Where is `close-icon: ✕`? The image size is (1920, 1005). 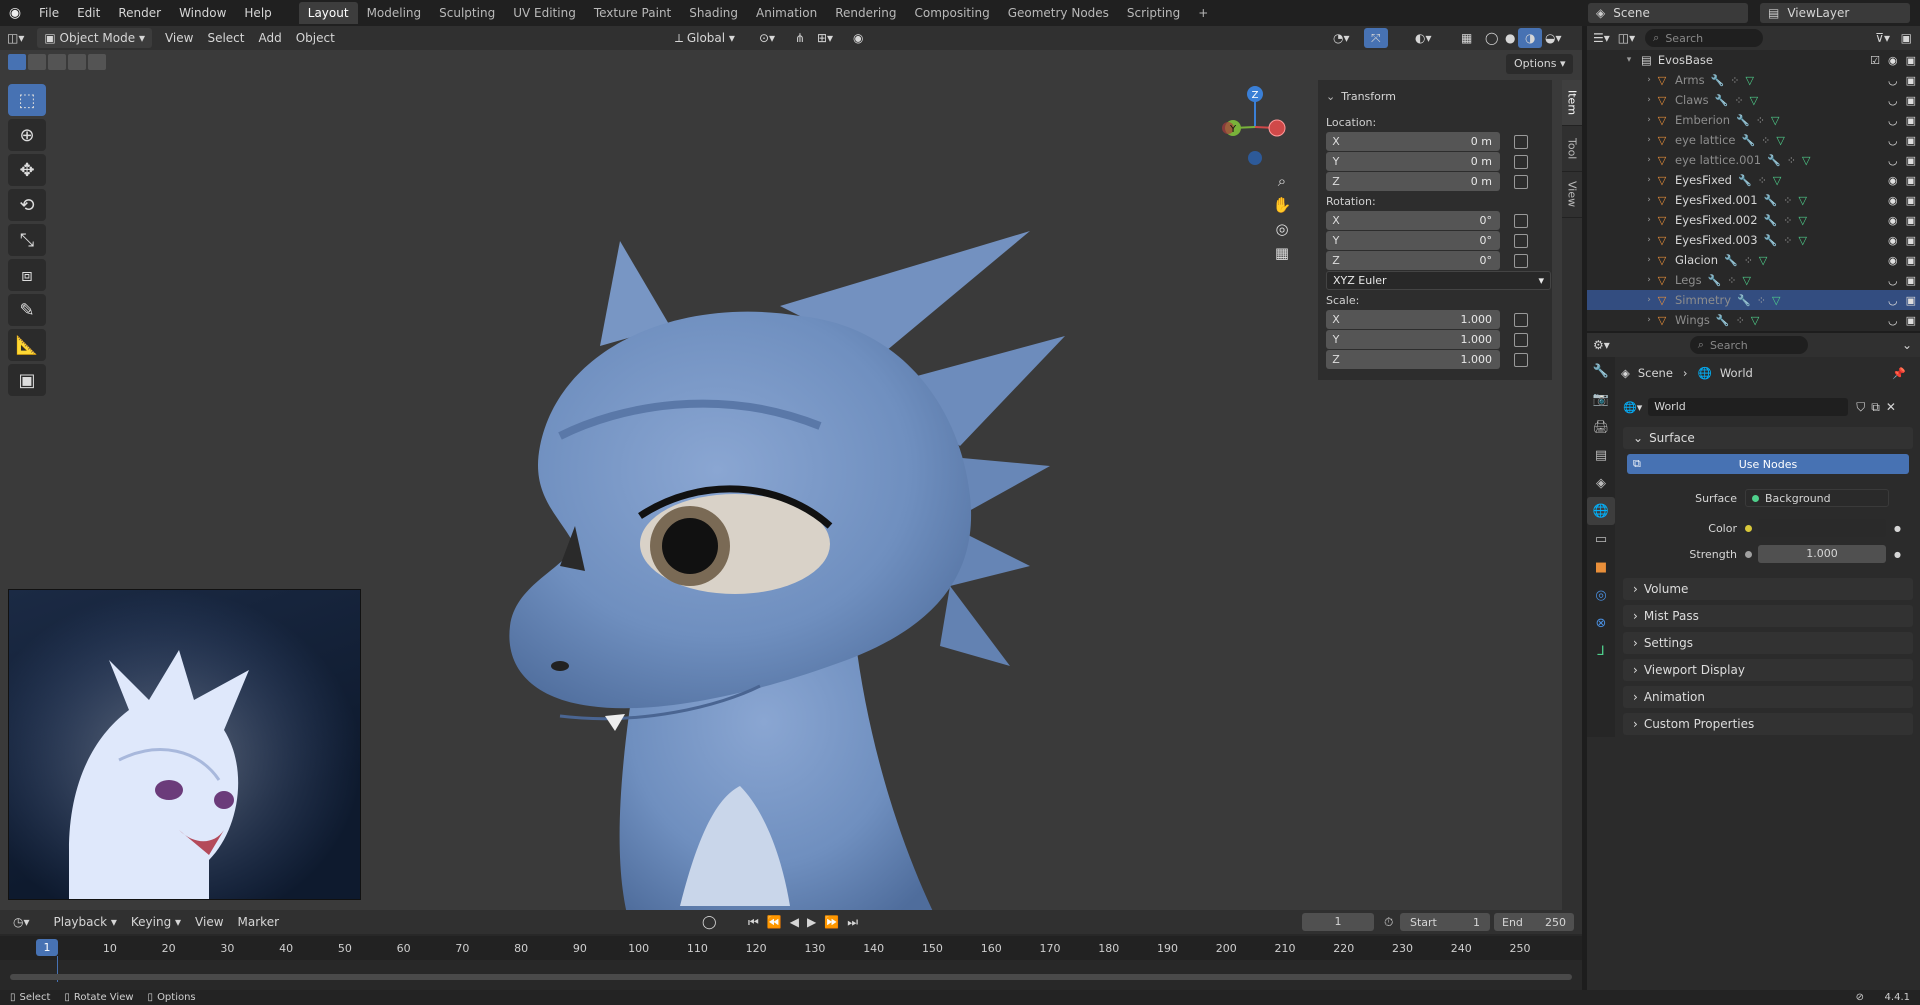 close-icon: ✕ is located at coordinates (1891, 407).